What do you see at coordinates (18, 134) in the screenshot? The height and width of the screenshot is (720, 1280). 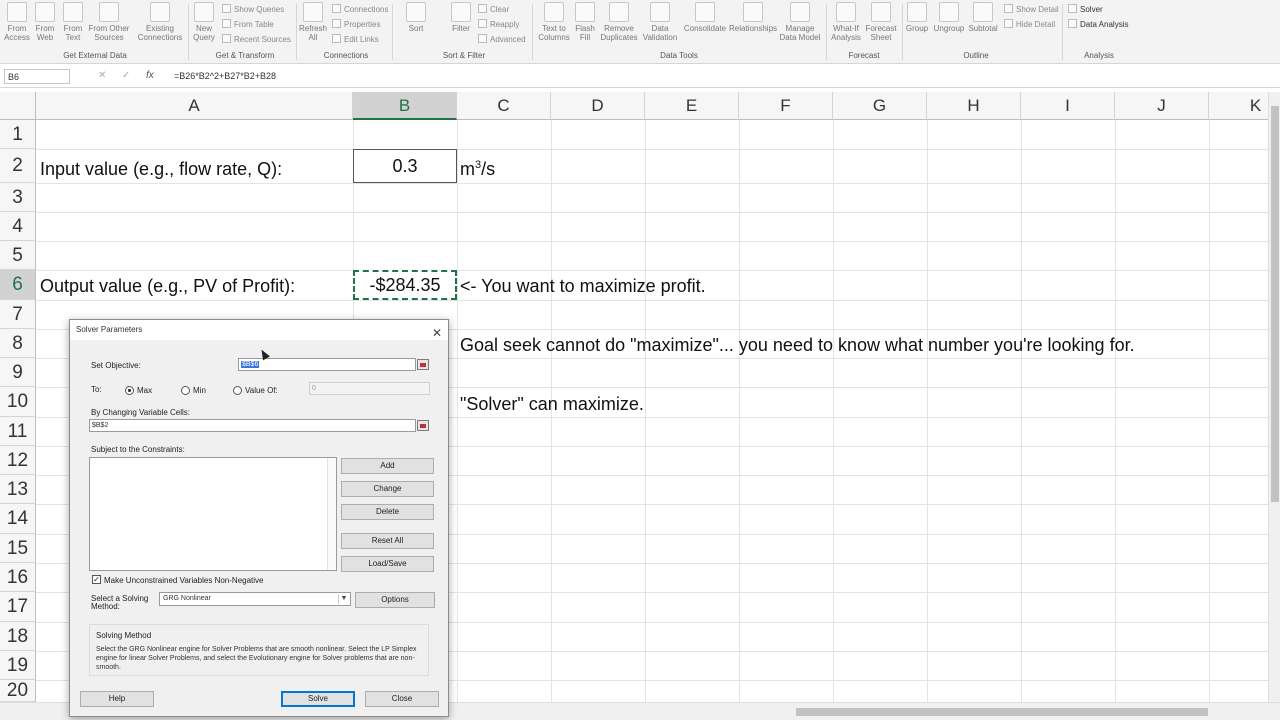 I see `row-header: 1` at bounding box center [18, 134].